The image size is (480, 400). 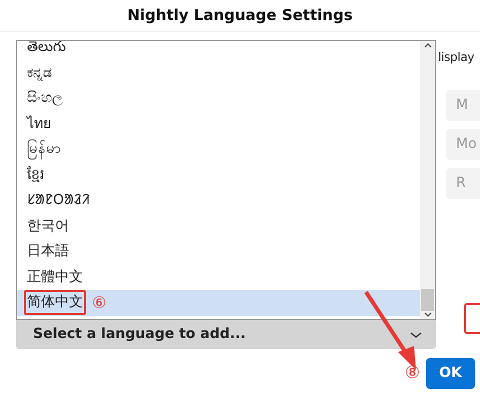 What do you see at coordinates (99, 303) in the screenshot?
I see `callout-number: ⑥` at bounding box center [99, 303].